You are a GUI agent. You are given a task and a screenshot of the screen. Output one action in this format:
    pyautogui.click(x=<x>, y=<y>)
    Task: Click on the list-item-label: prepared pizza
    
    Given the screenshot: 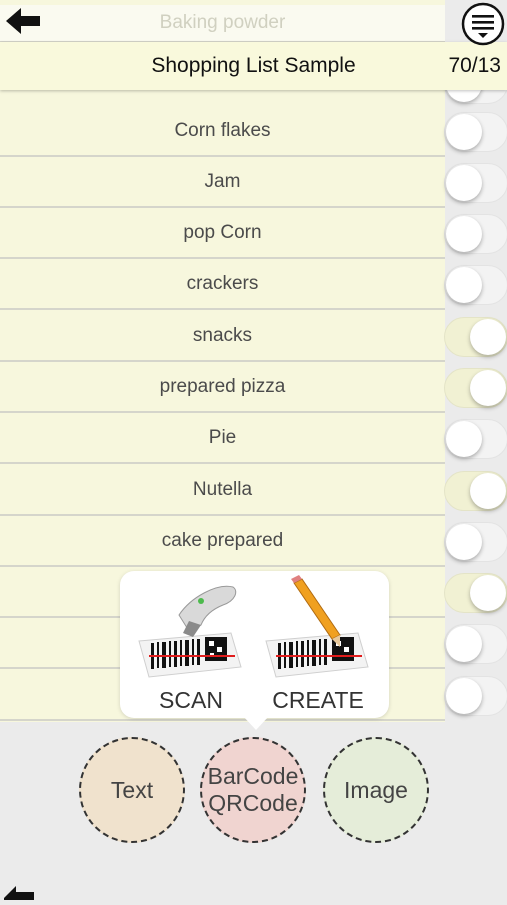 What is the action you would take?
    pyautogui.click(x=222, y=386)
    